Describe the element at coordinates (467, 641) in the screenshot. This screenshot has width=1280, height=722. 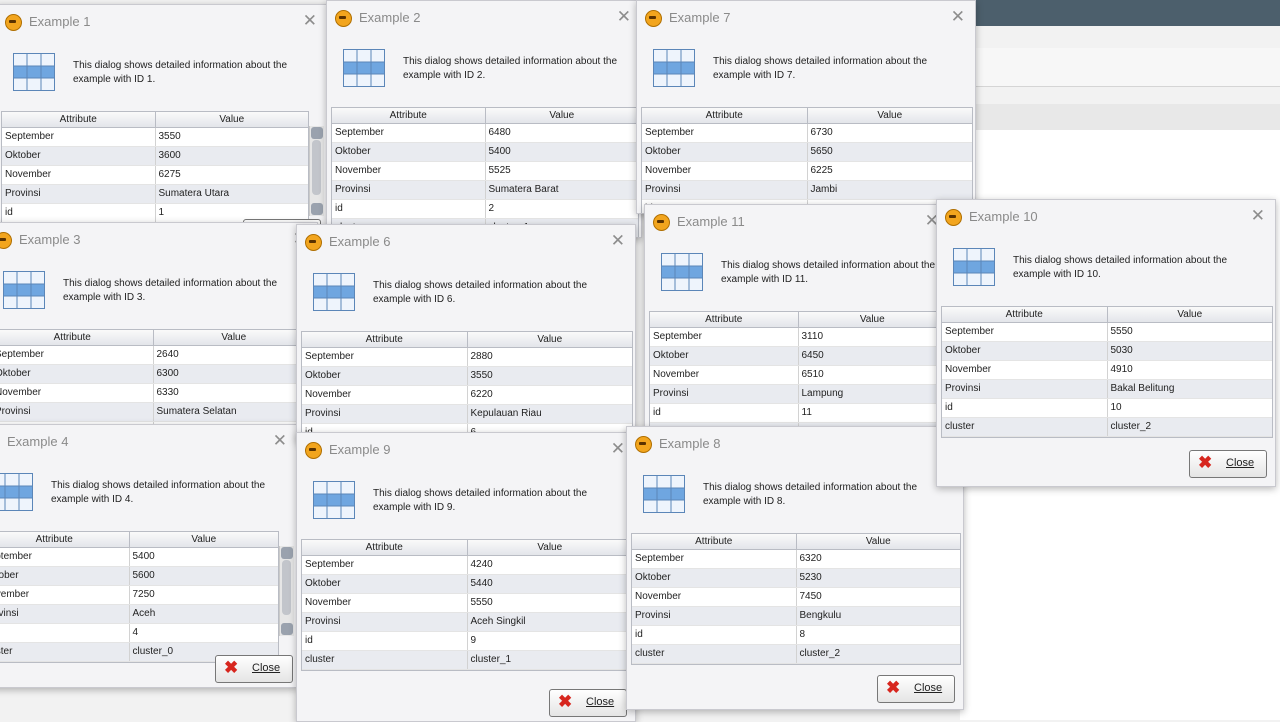
I see `table-row: id 9` at that location.